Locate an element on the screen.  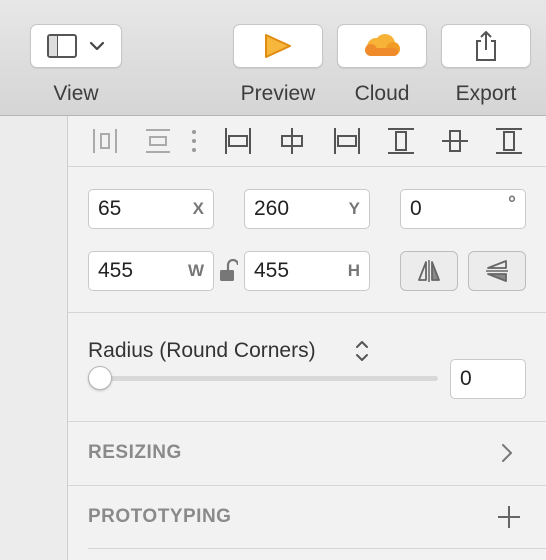
flip-horizontal-icon is located at coordinates (429, 271).